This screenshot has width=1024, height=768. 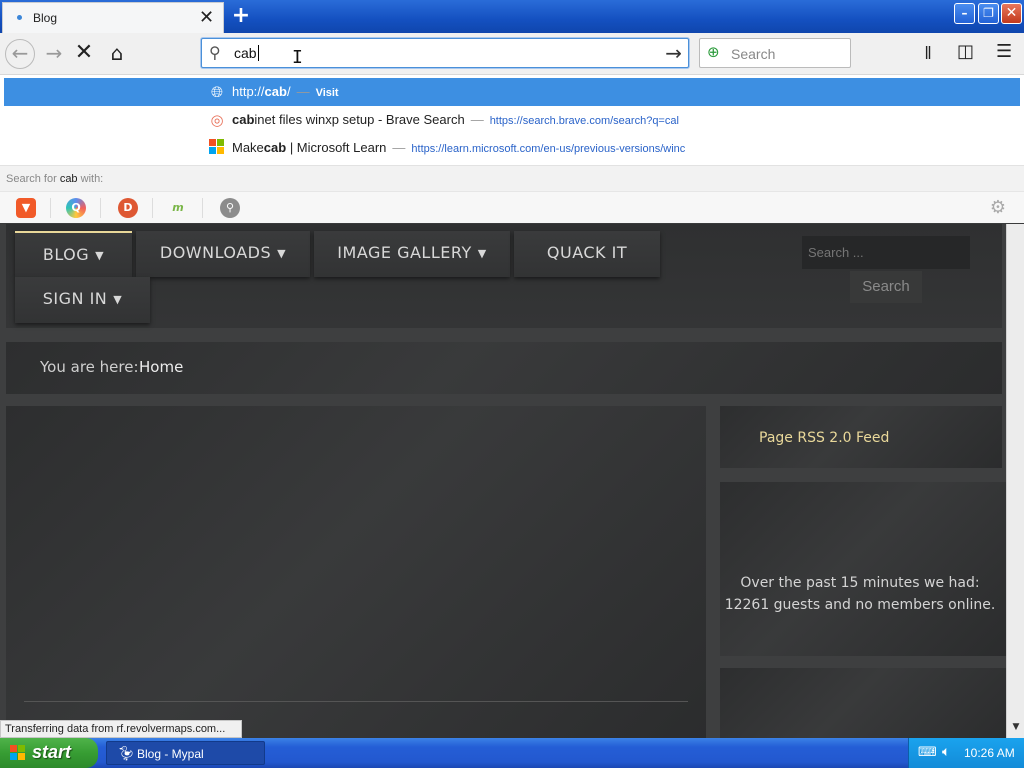 I want to click on brave-search-icon: ◎, so click(x=217, y=120).